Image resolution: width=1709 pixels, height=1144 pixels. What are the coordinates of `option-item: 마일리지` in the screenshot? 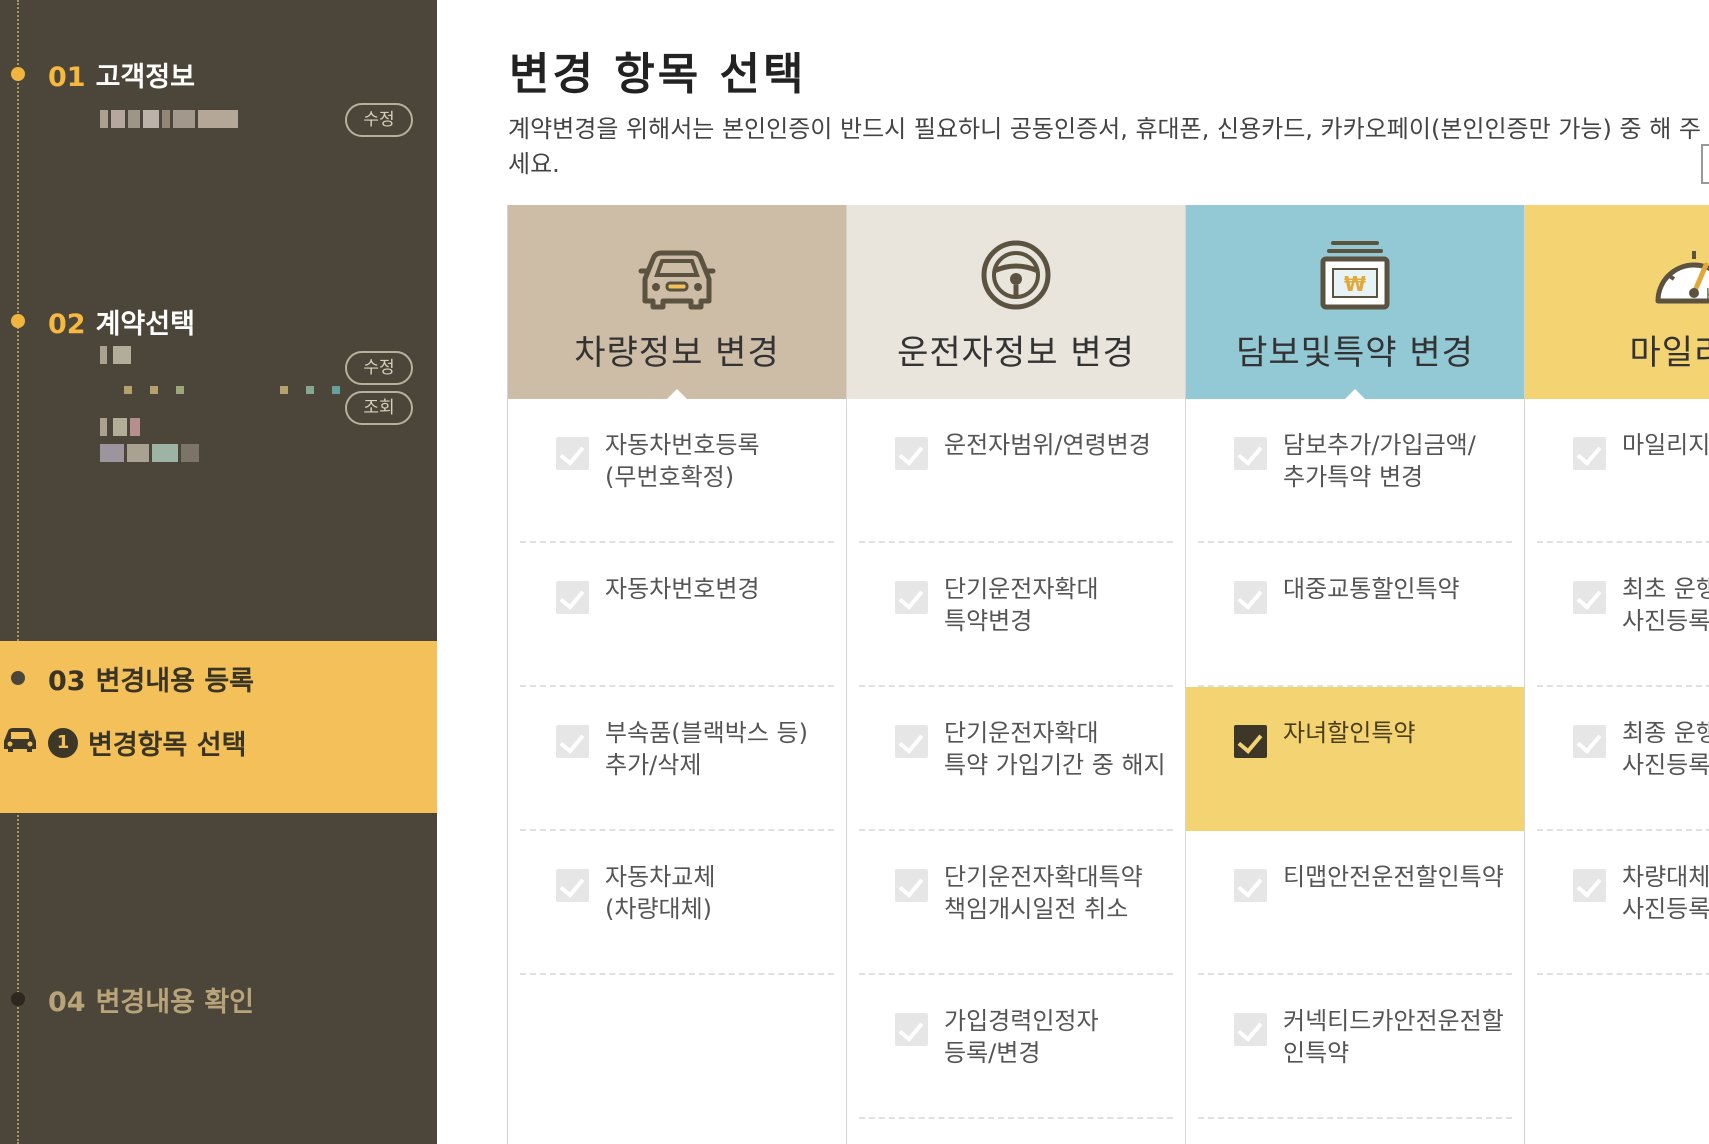 It's located at (1617, 471).